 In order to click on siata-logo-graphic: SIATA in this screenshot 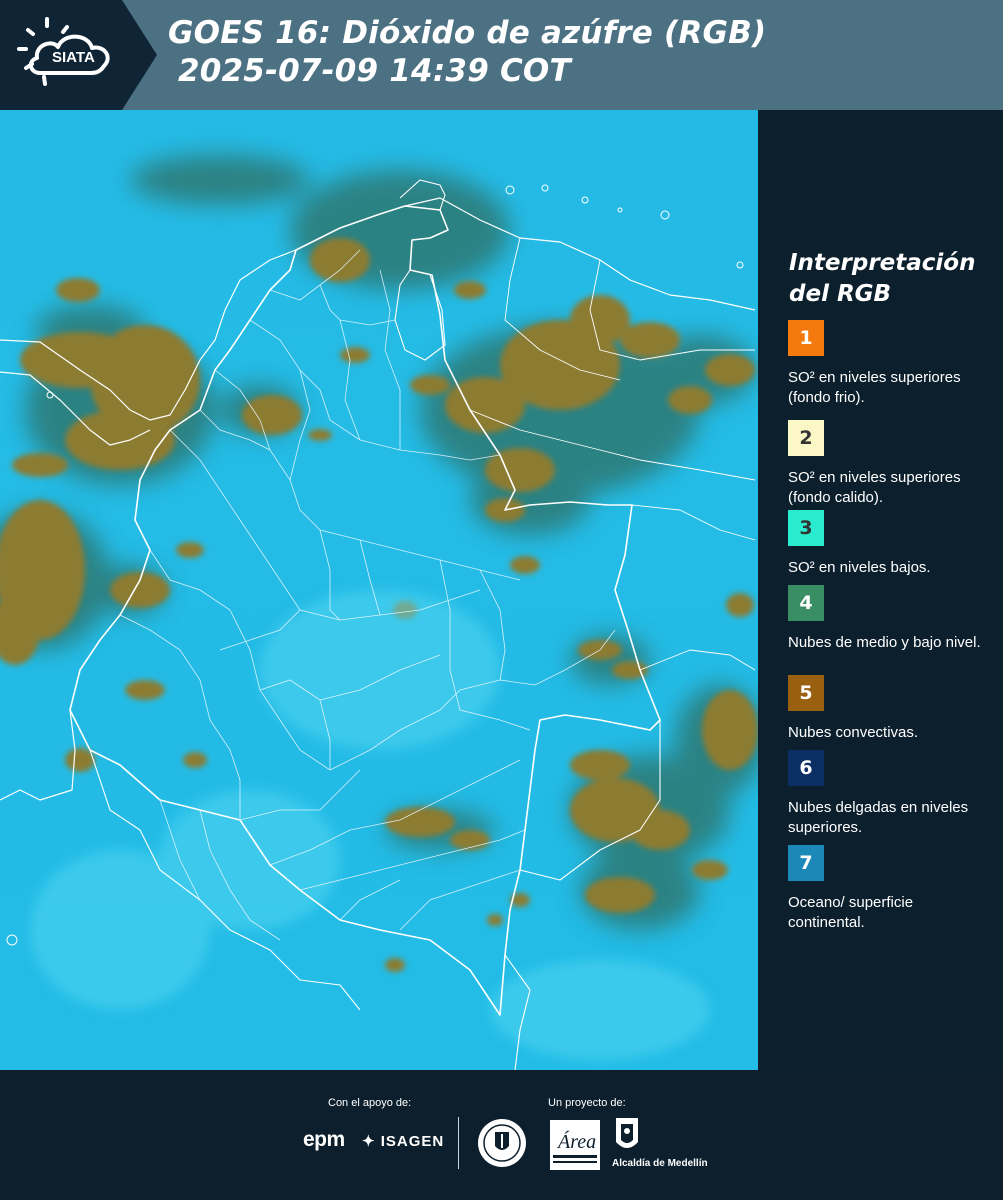, I will do `click(78, 55)`.